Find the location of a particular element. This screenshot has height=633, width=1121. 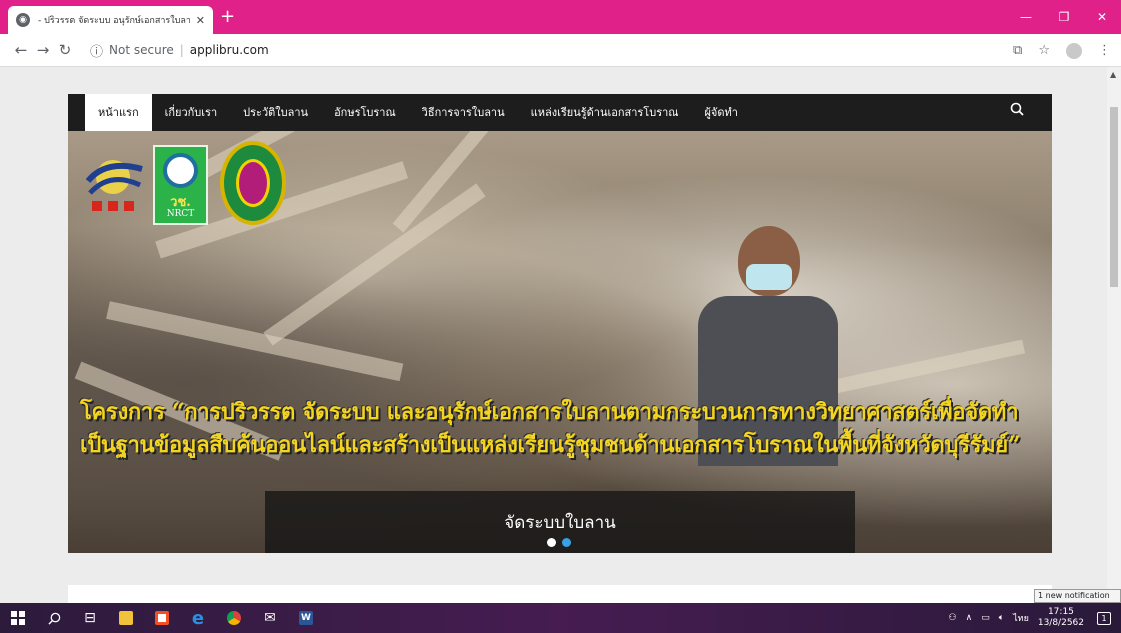

toolbar-actions: ⧉ ☆ ⋮ is located at coordinates (1062, 50).